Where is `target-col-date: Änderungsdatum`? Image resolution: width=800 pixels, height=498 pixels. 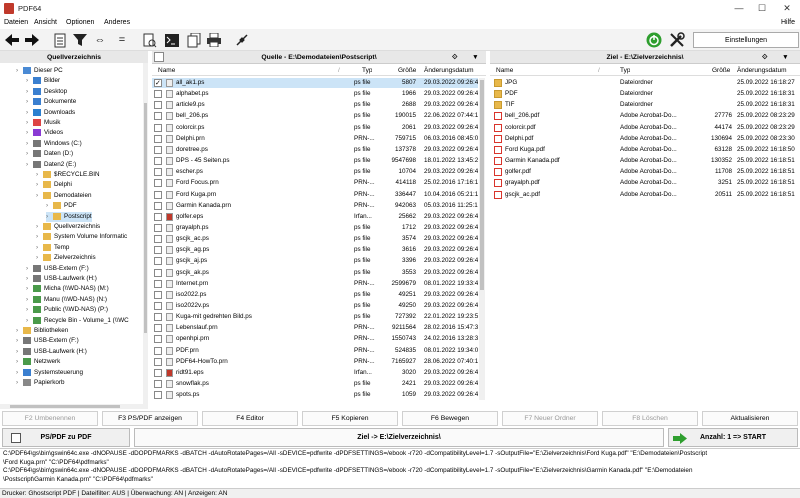
target-col-date: Änderungsdatum is located at coordinates (762, 70).